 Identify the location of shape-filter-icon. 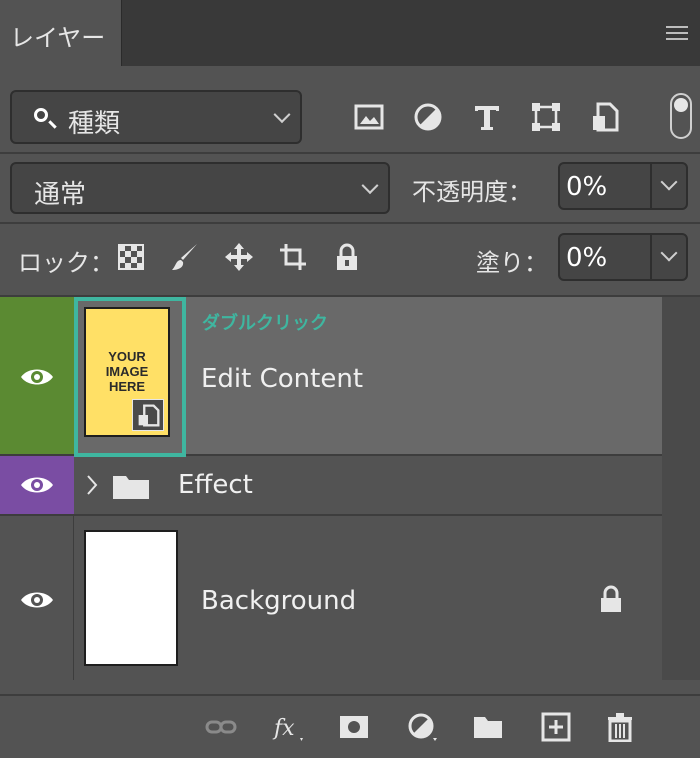
(546, 117).